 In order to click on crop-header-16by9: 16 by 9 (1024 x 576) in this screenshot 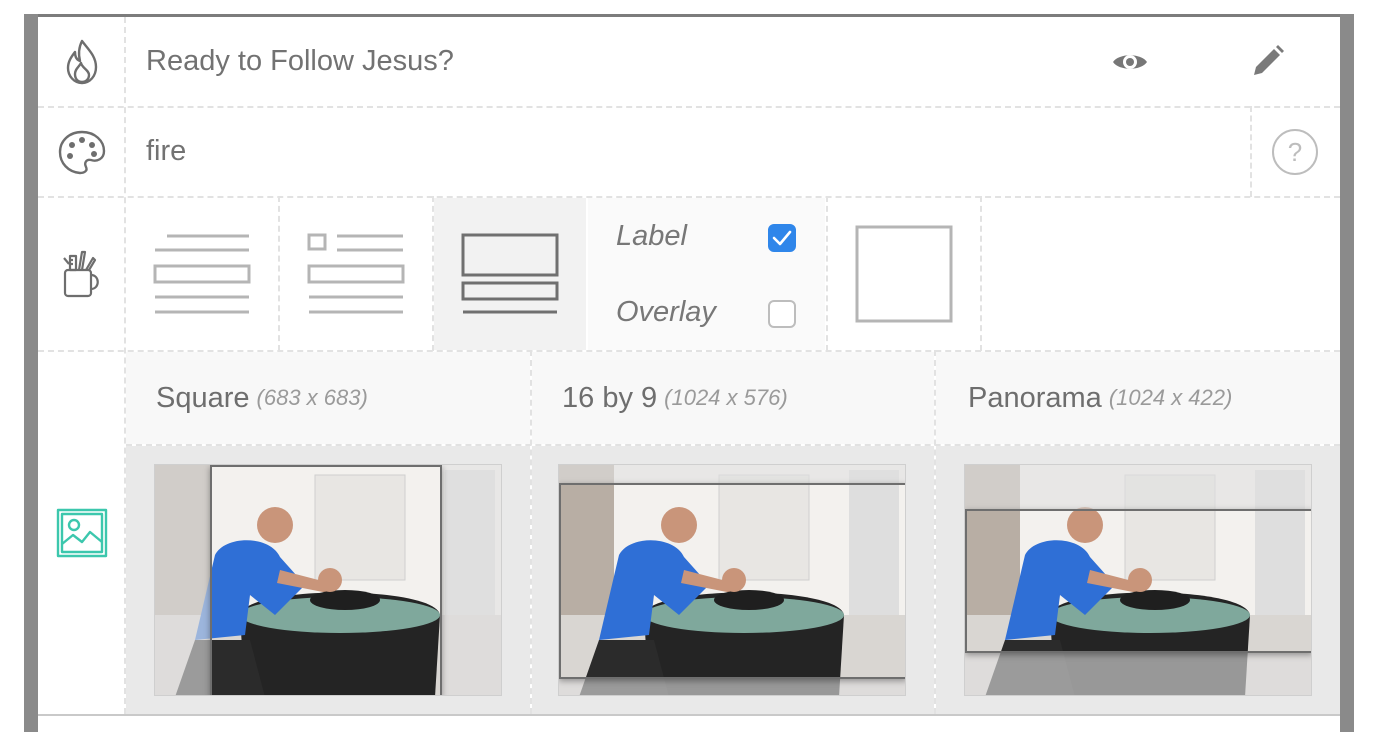, I will do `click(733, 398)`.